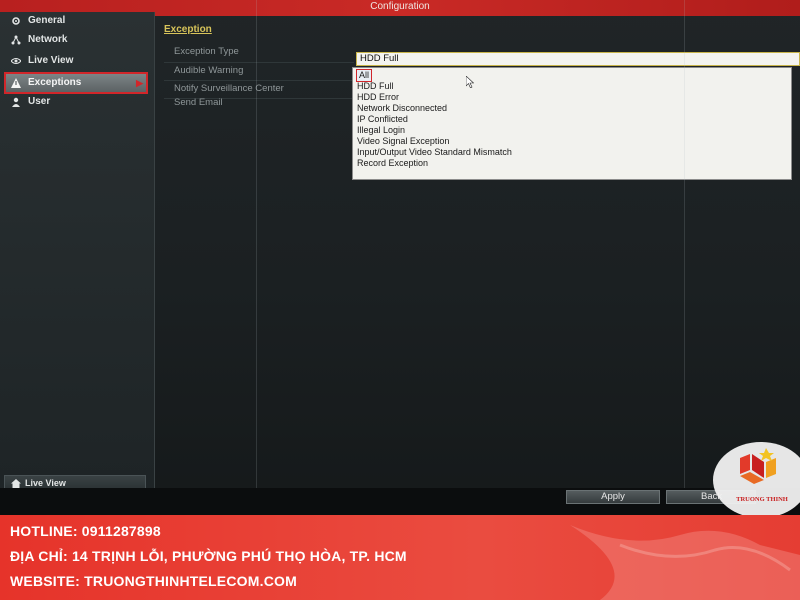 The width and height of the screenshot is (800, 600). I want to click on dropdown-option: HDD Full, so click(375, 86).